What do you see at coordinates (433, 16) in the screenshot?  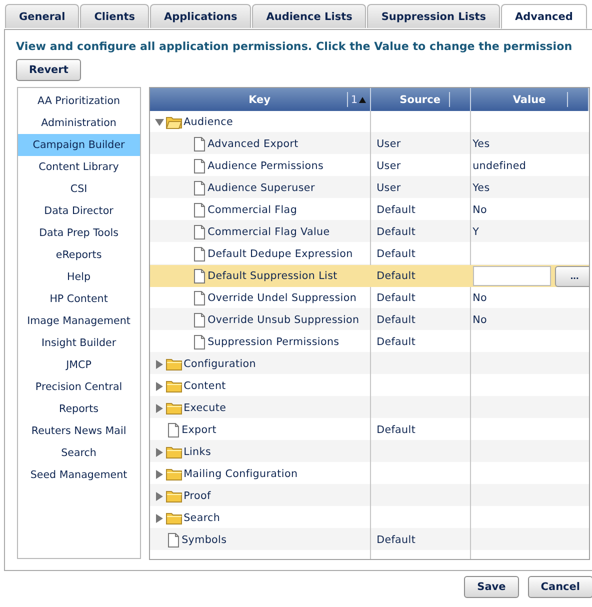 I see `tab: Suppression Lists` at bounding box center [433, 16].